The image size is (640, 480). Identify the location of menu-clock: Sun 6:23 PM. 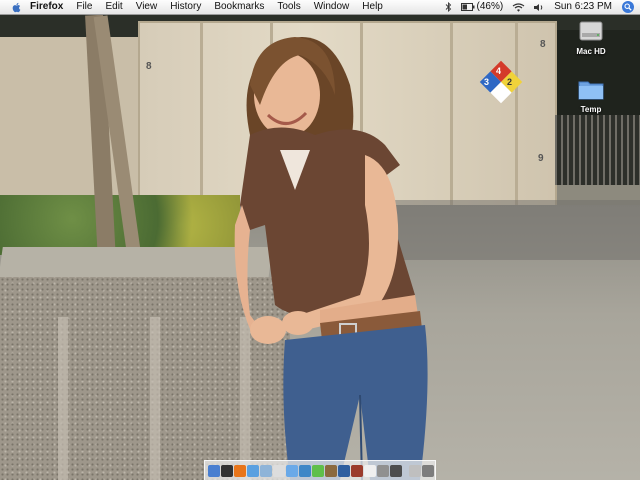
(583, 7).